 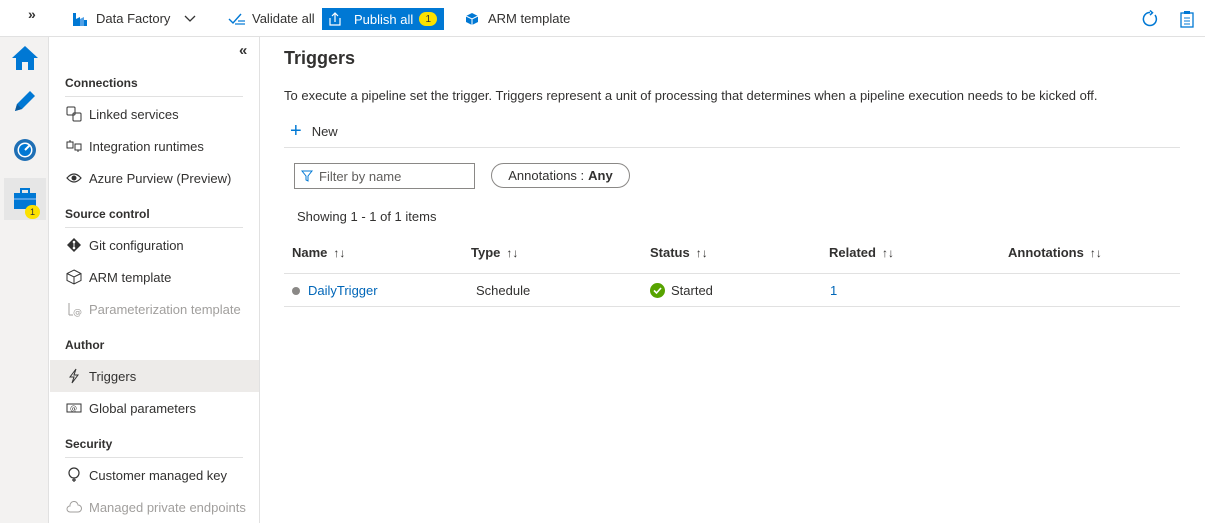 I want to click on linked-services-icon, so click(x=74, y=114).